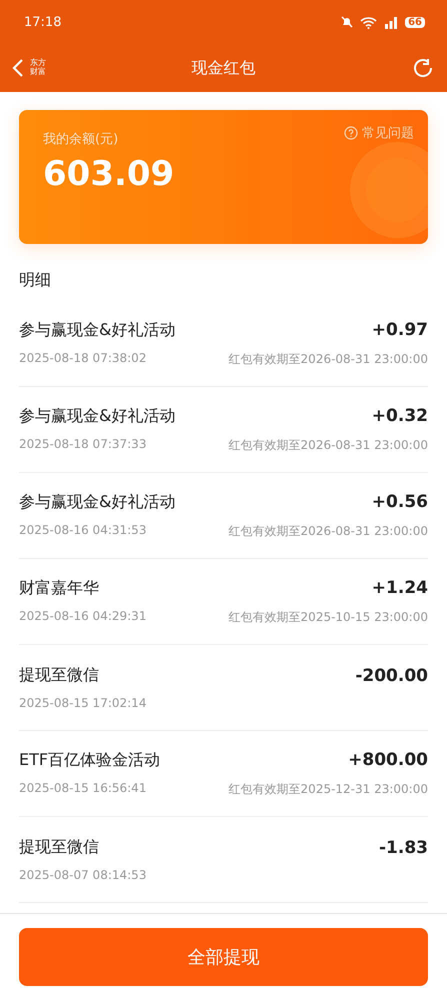 This screenshot has height=1000, width=447. Describe the element at coordinates (82, 444) in the screenshot. I see `record-time: 2025-08-18 07:37:33` at that location.